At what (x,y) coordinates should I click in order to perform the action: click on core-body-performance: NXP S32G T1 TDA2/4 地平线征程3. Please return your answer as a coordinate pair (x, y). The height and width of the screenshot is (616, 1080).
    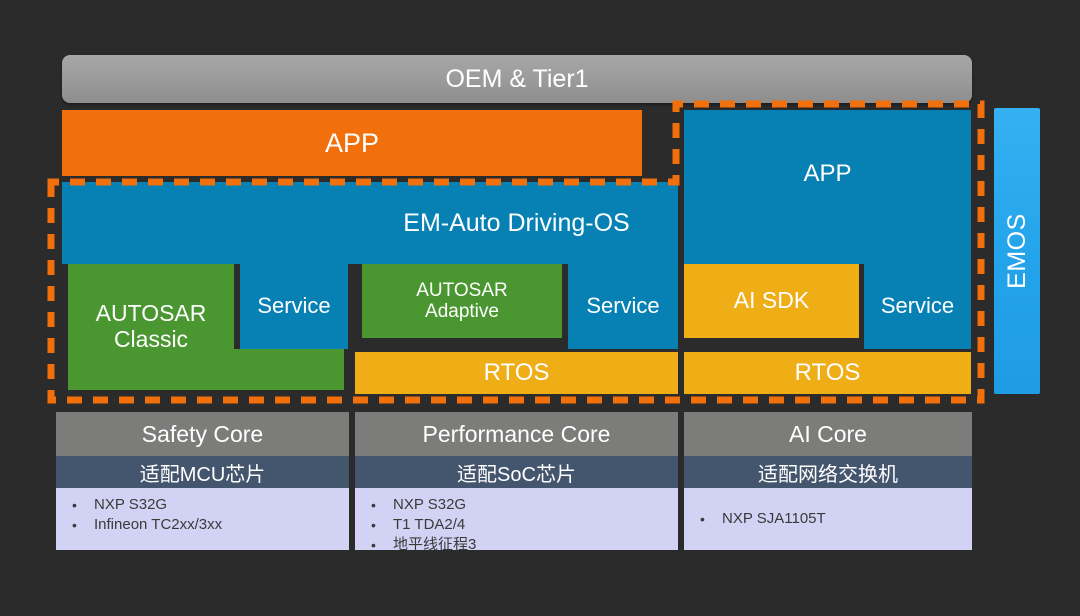
    Looking at the image, I should click on (516, 521).